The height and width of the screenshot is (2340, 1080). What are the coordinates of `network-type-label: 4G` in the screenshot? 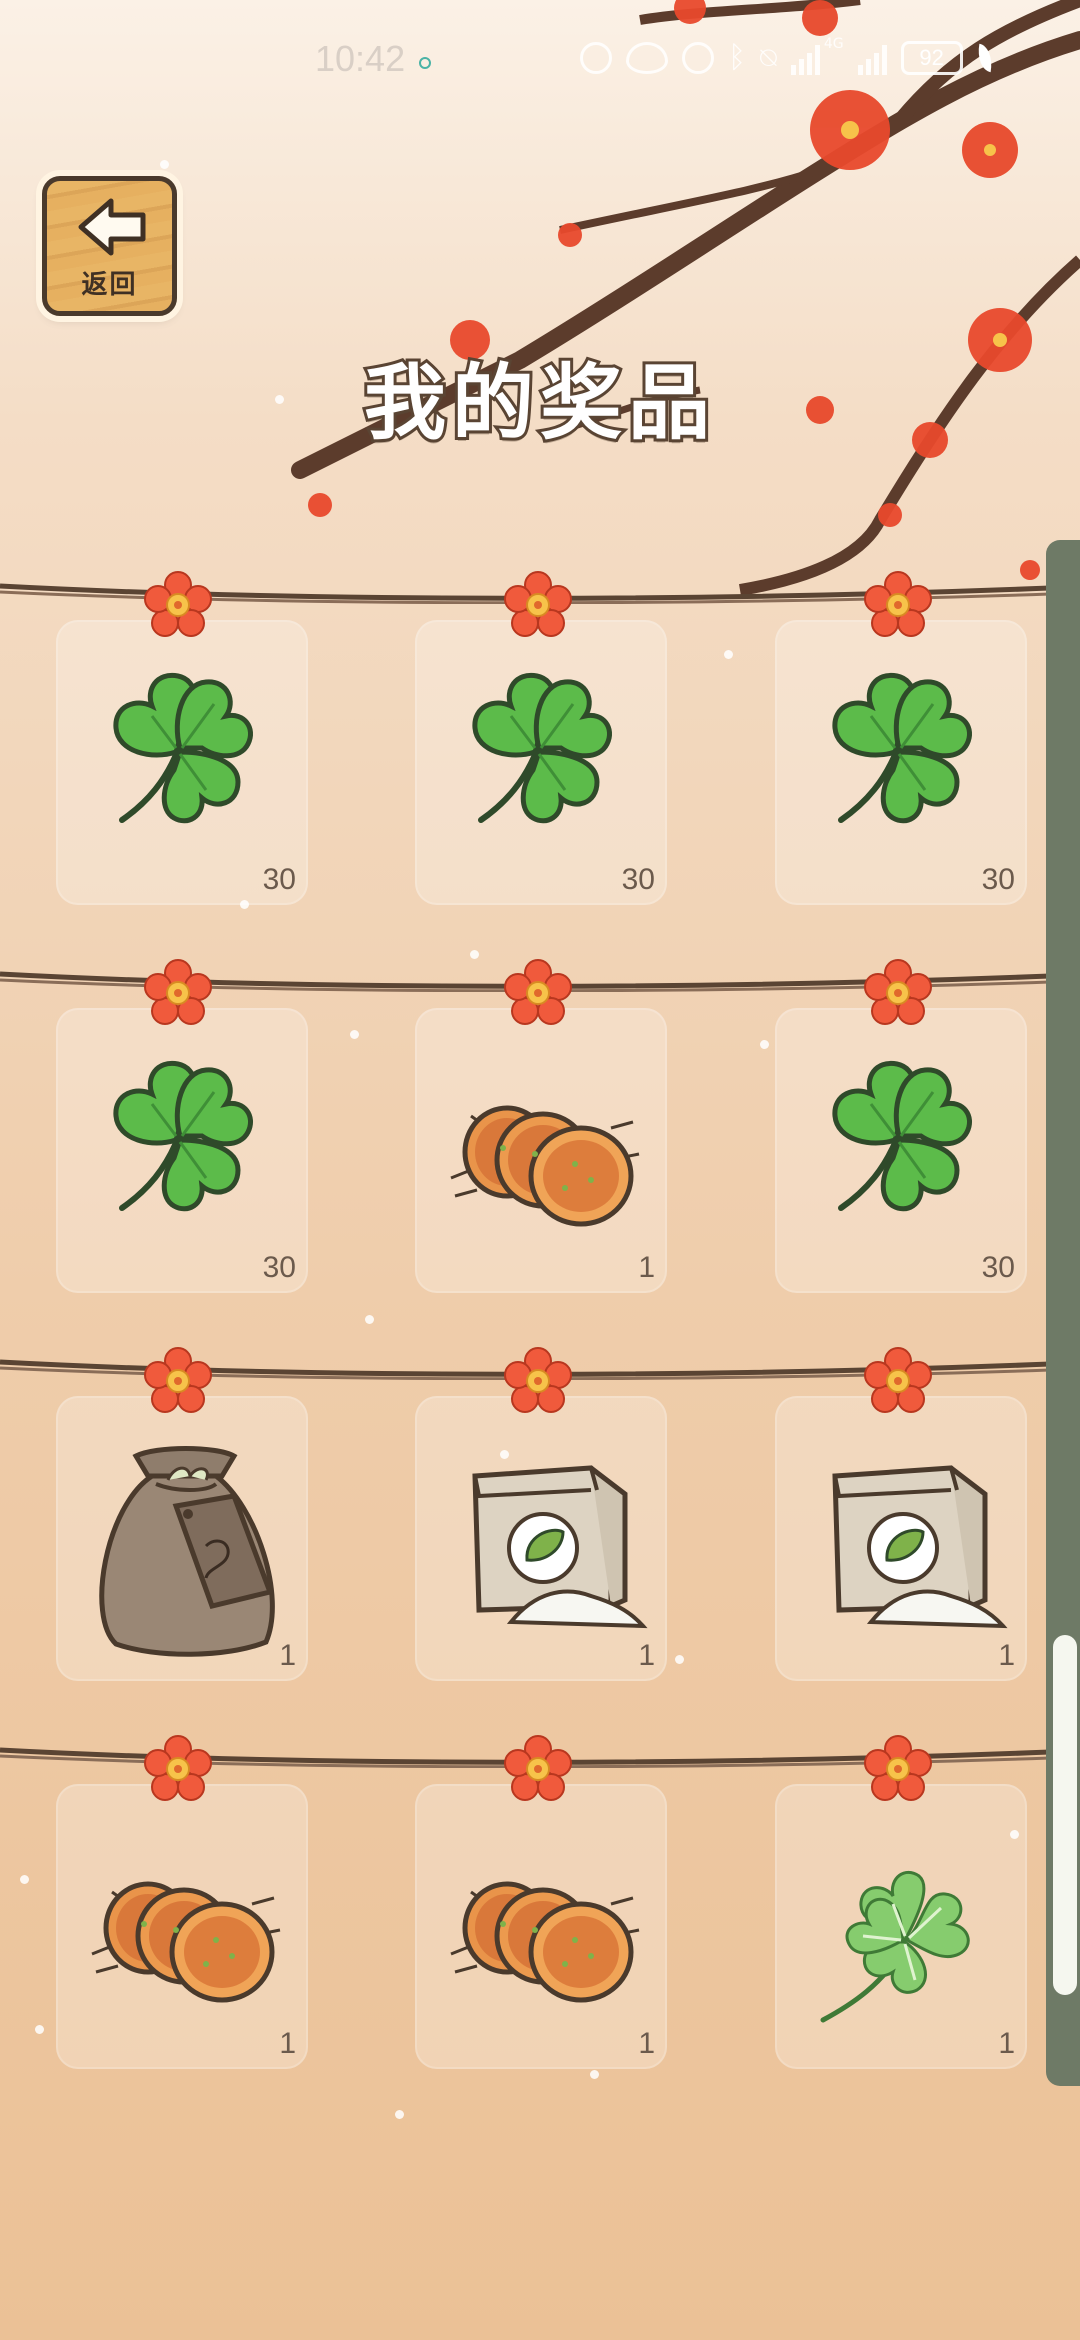 It's located at (833, 44).